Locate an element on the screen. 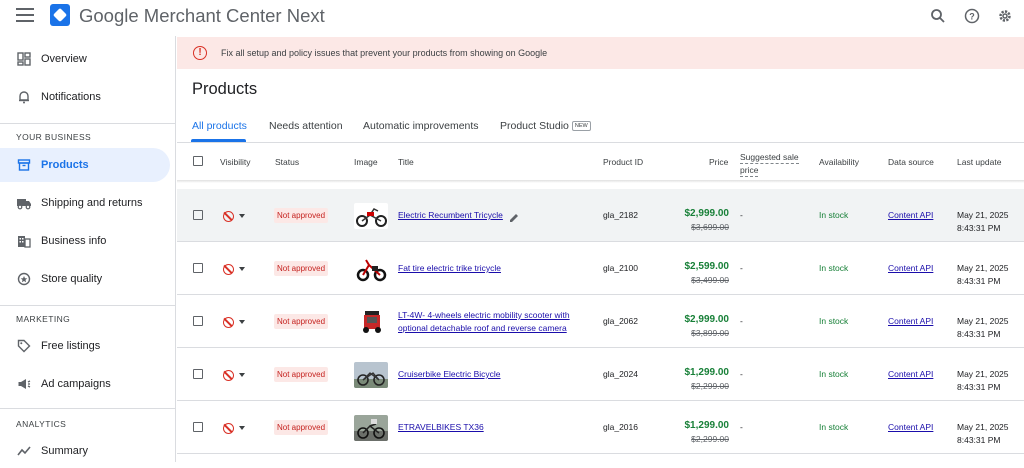 The image size is (1024, 468). header-shadow is located at coordinates (600, 181).